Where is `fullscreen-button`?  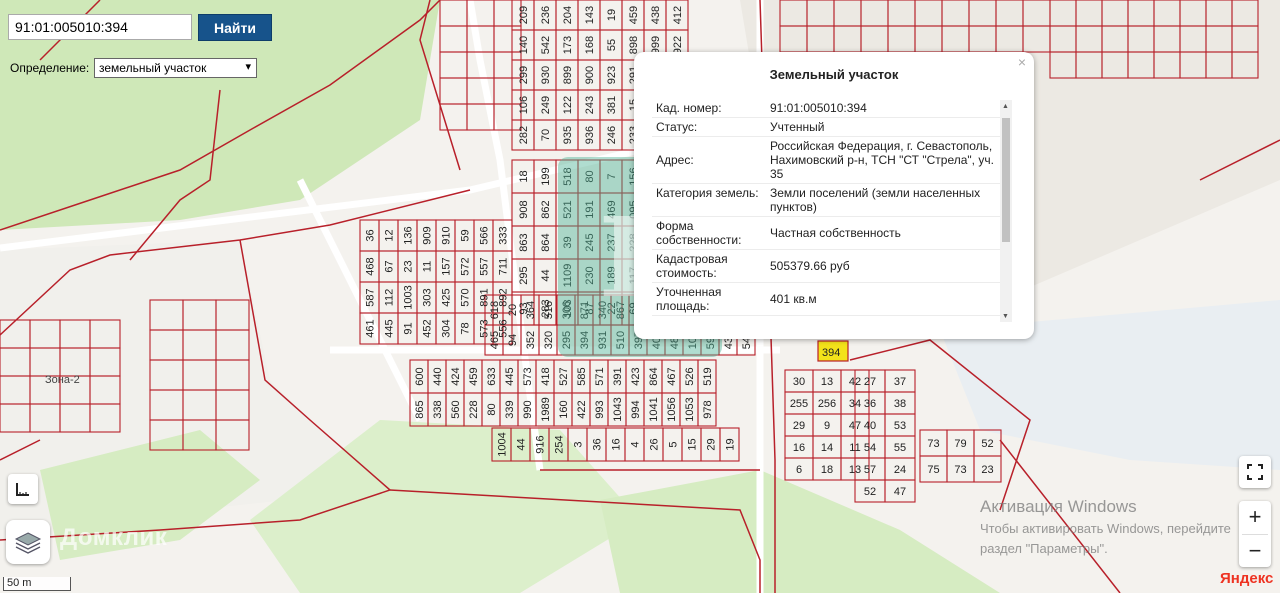
fullscreen-button is located at coordinates (1255, 472).